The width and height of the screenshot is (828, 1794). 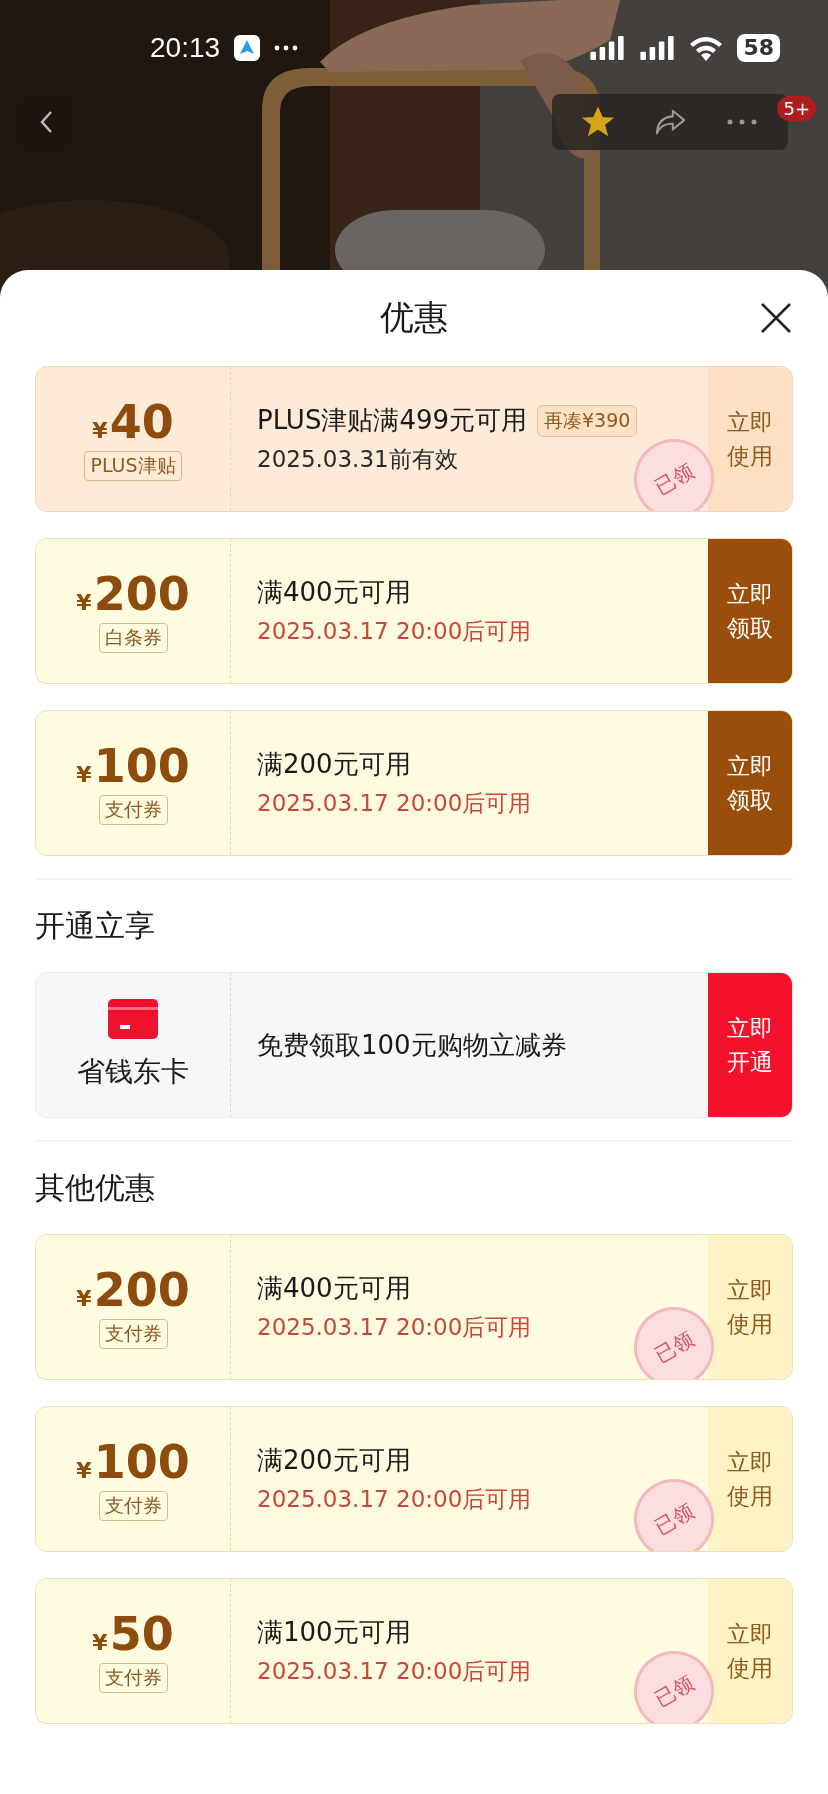 What do you see at coordinates (247, 48) in the screenshot?
I see `app-icon` at bounding box center [247, 48].